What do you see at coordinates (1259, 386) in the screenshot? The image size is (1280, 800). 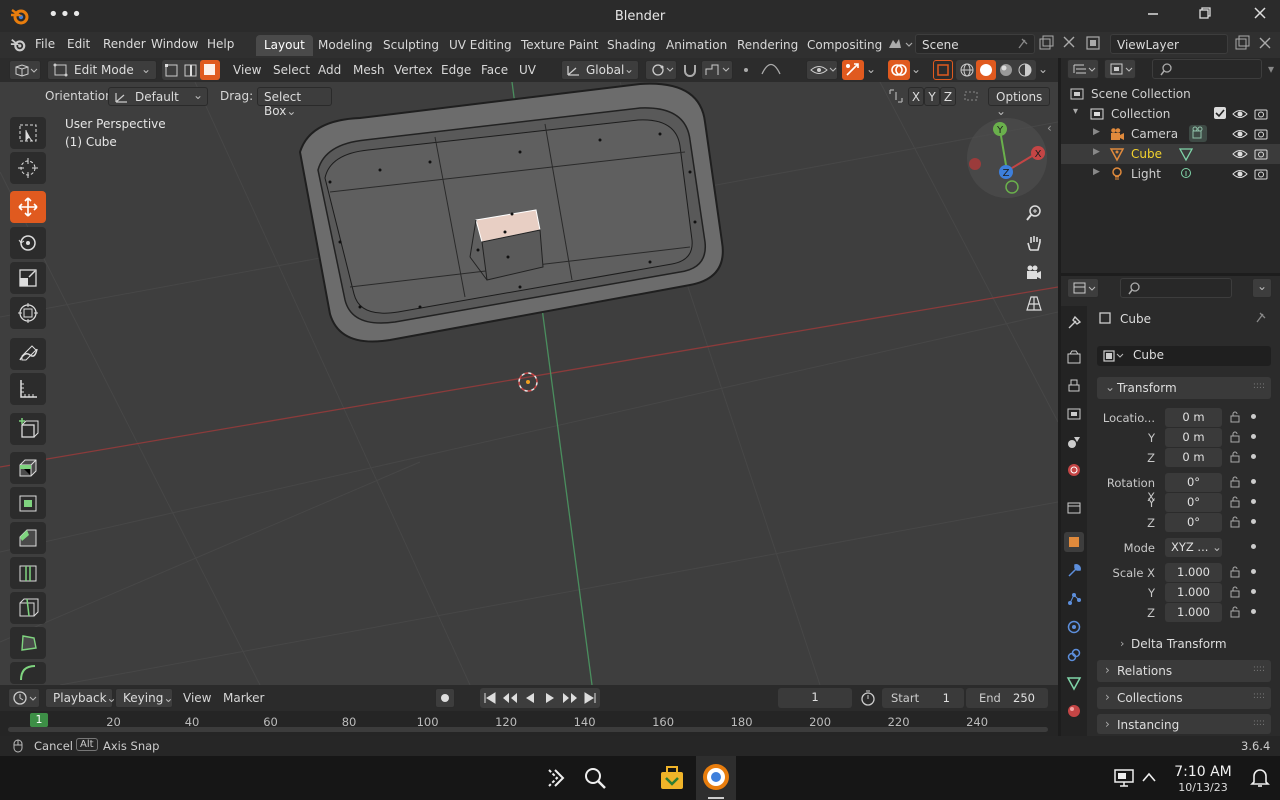 I see `drag-handle-icon: ::::` at bounding box center [1259, 386].